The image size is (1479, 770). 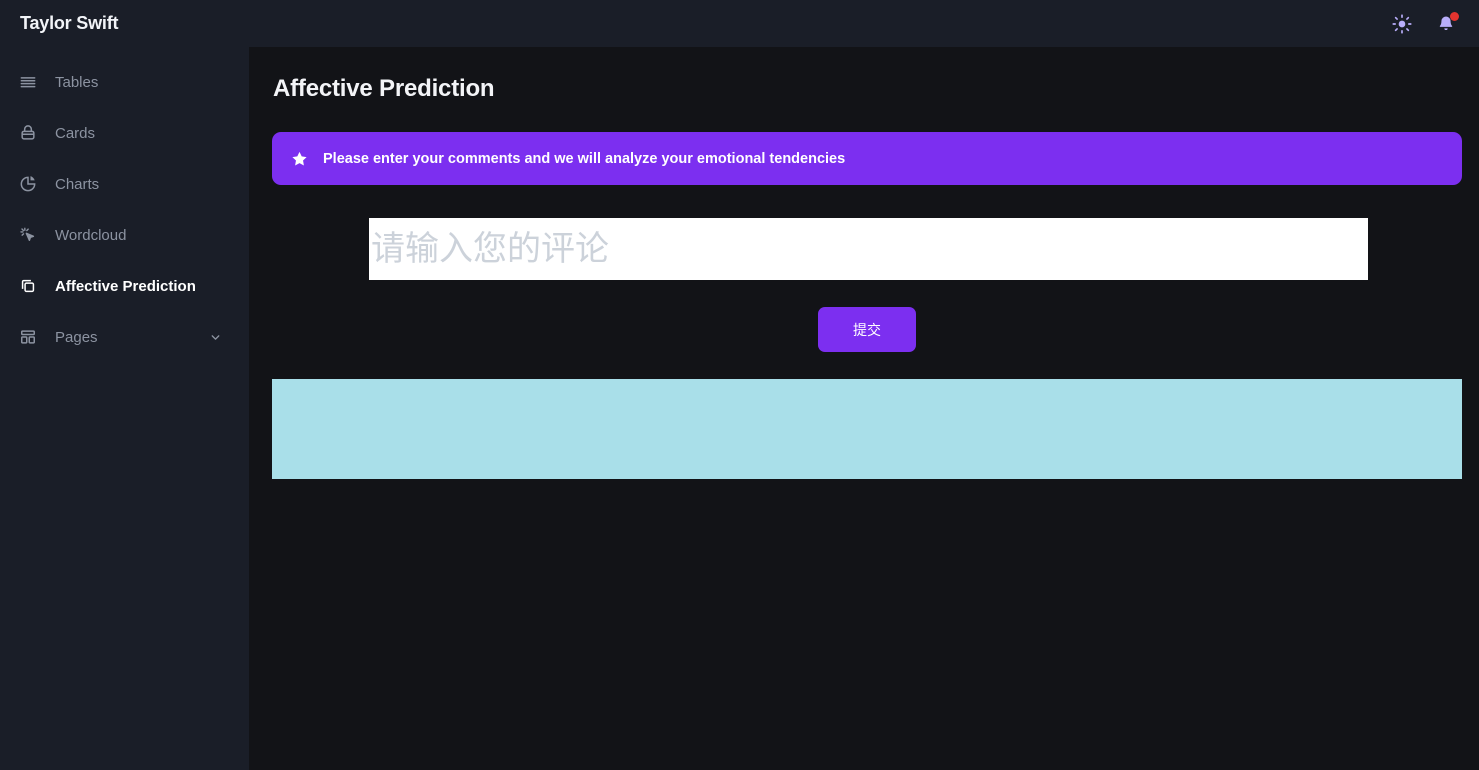 What do you see at coordinates (124, 82) in the screenshot?
I see `sidebar-item-tables: Tables` at bounding box center [124, 82].